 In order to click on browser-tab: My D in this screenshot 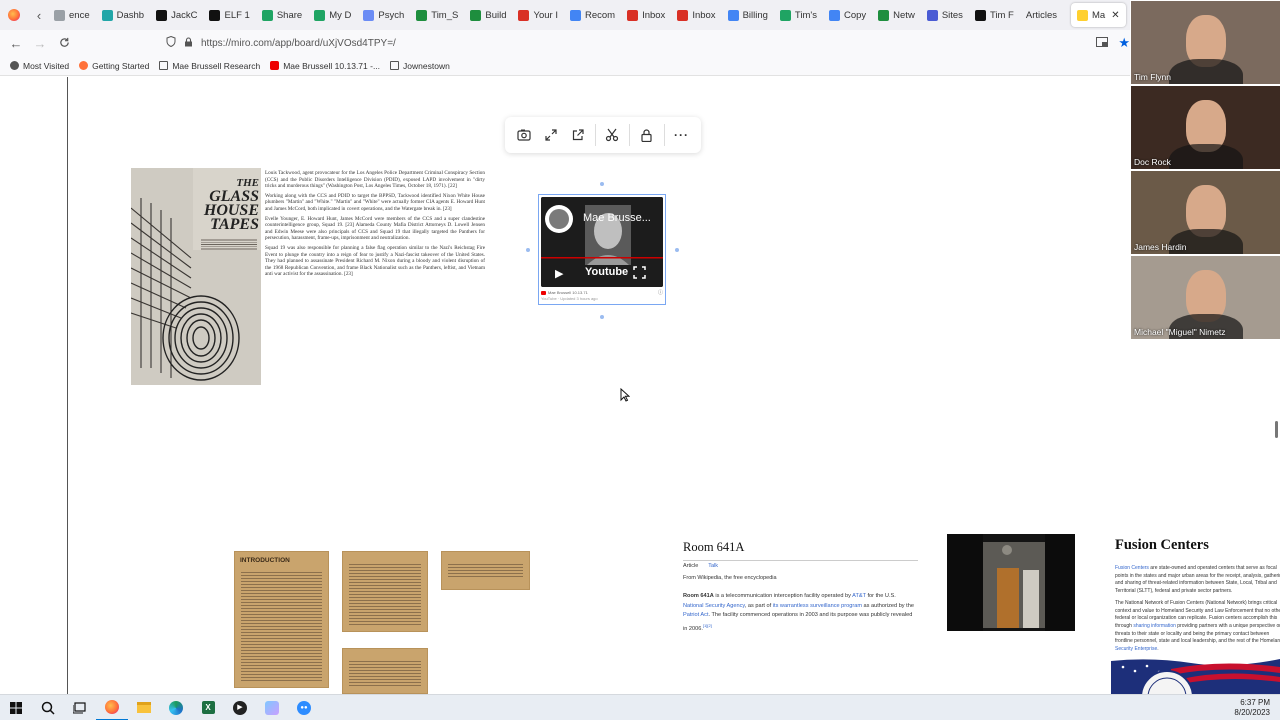, I will do `click(332, 15)`.